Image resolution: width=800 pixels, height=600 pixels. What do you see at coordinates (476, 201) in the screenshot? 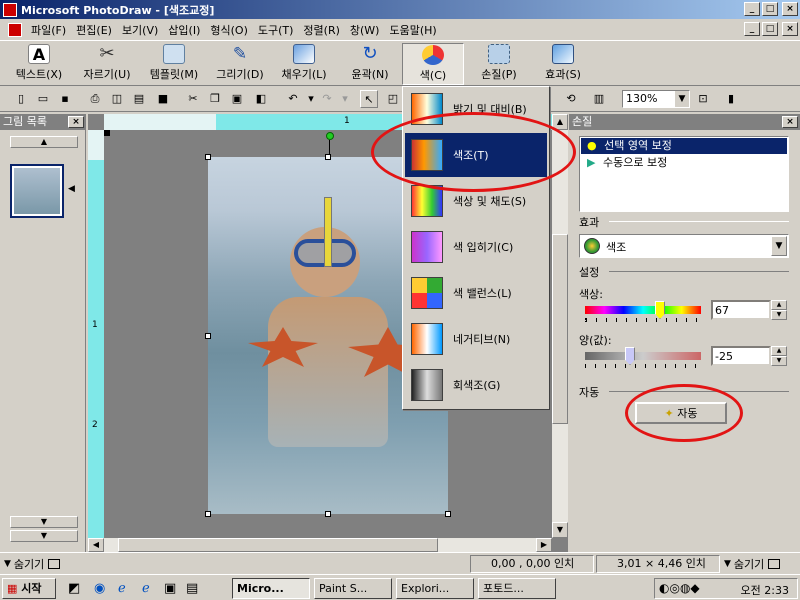
I see `menu-item-hue-saturation: 색상 및 채도(S)` at bounding box center [476, 201].